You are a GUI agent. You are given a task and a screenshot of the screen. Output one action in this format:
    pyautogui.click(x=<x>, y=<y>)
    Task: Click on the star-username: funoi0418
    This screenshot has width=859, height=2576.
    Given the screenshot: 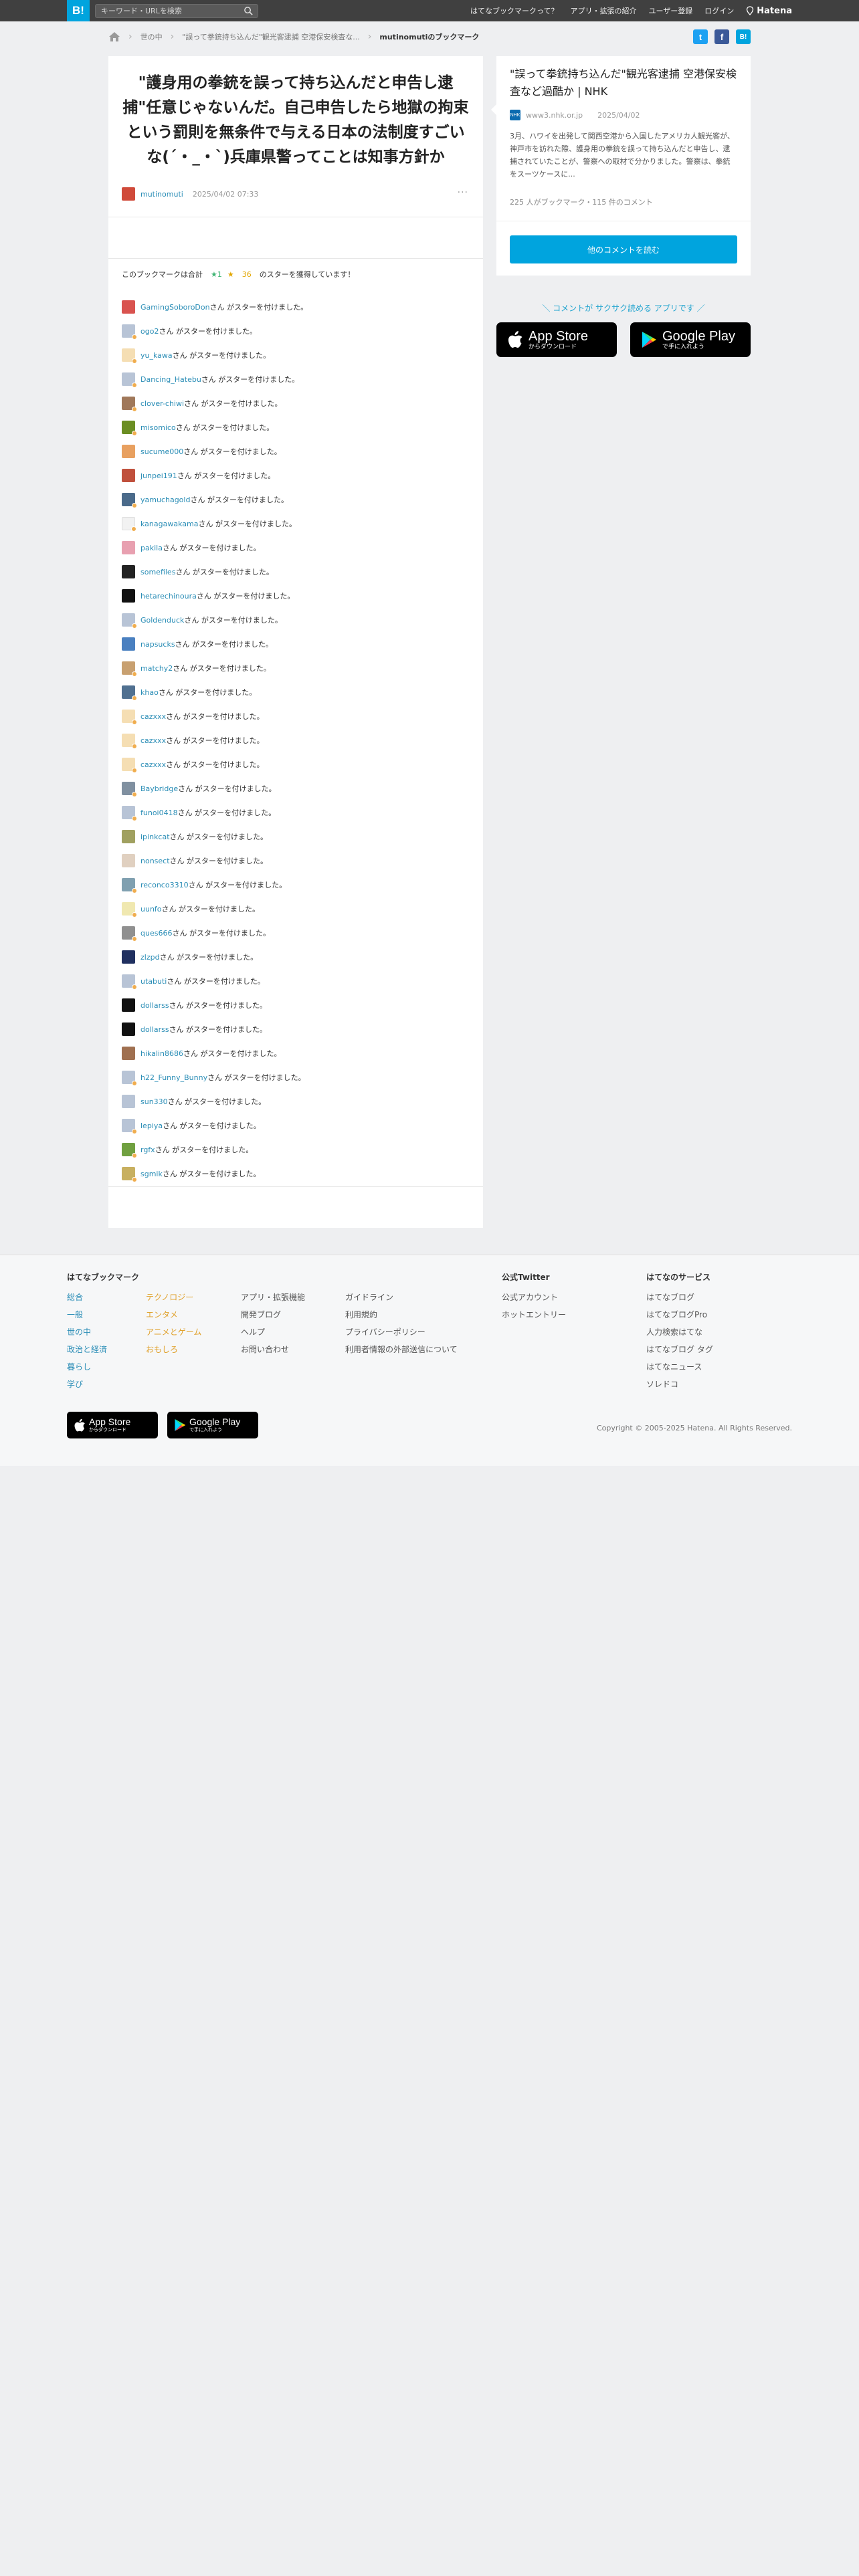 What is the action you would take?
    pyautogui.click(x=159, y=813)
    